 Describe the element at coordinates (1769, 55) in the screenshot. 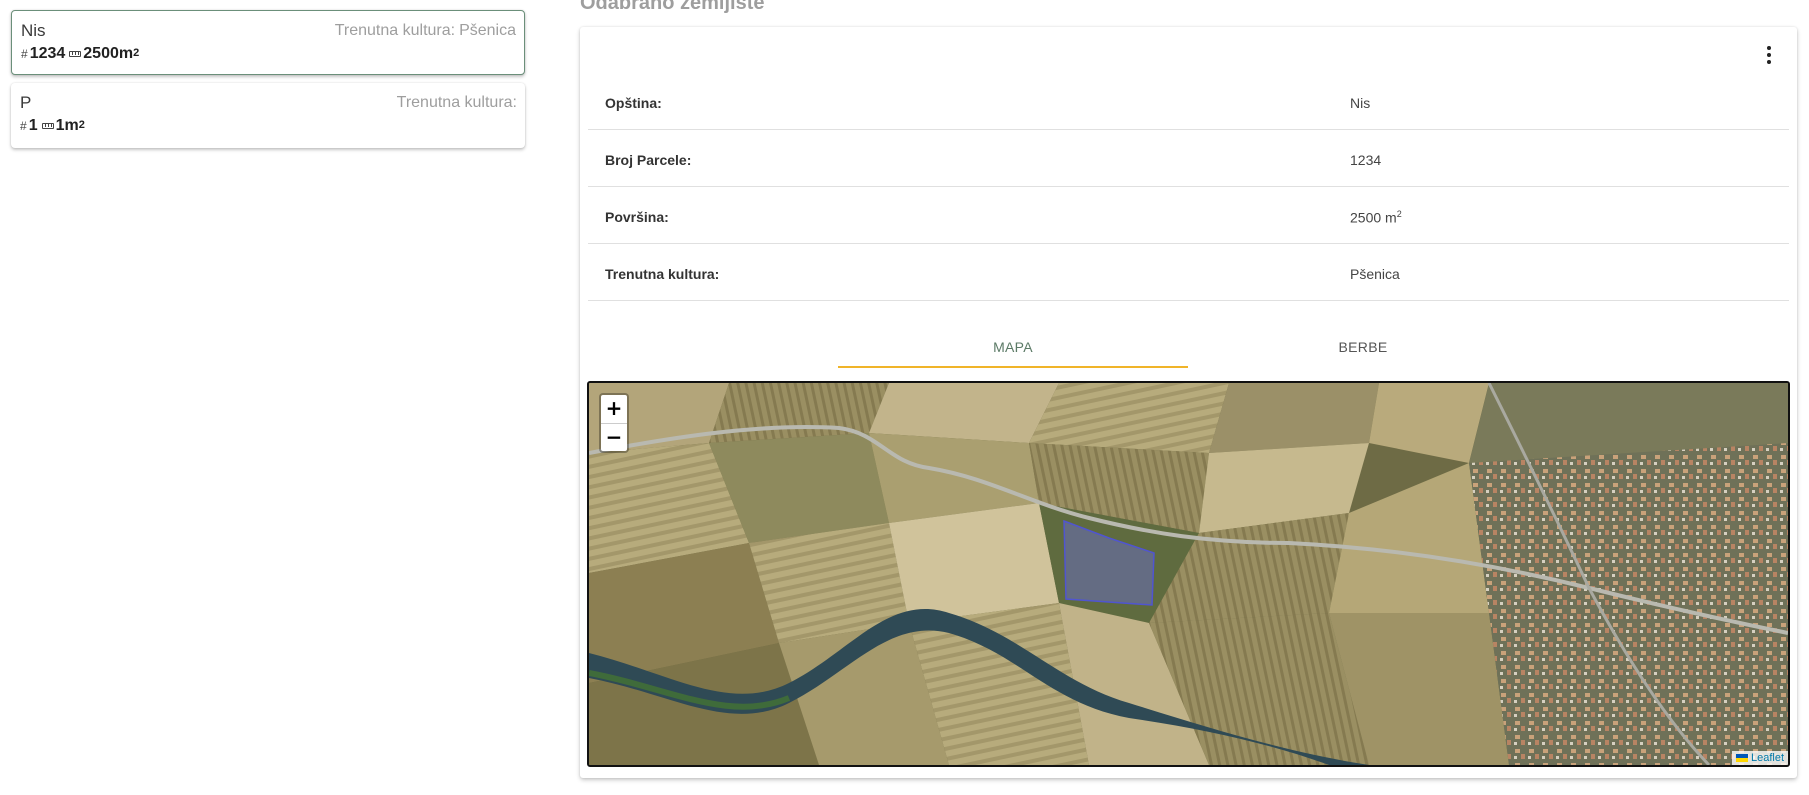

I see `more-vert-icon` at that location.